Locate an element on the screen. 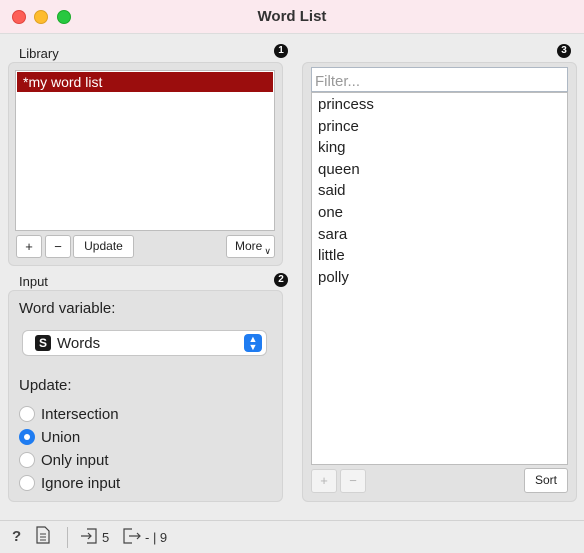  word-item: prince is located at coordinates (338, 126).